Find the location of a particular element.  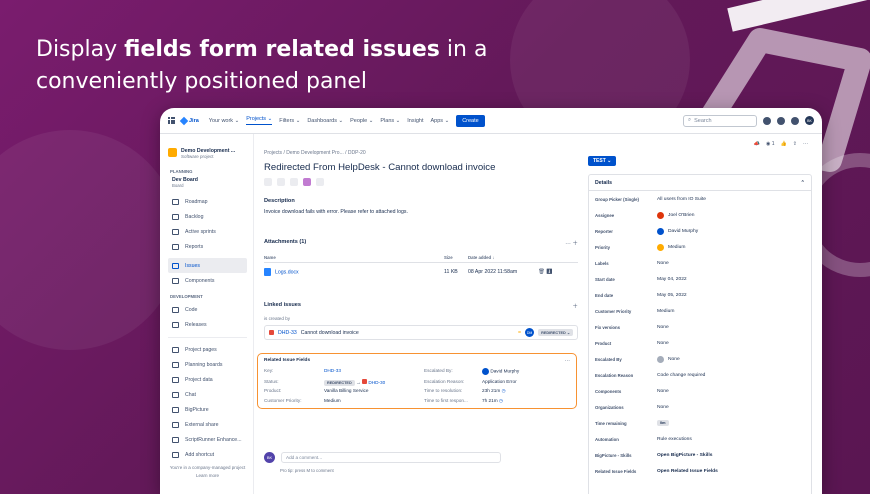

link-issue-icon is located at coordinates (294, 182).